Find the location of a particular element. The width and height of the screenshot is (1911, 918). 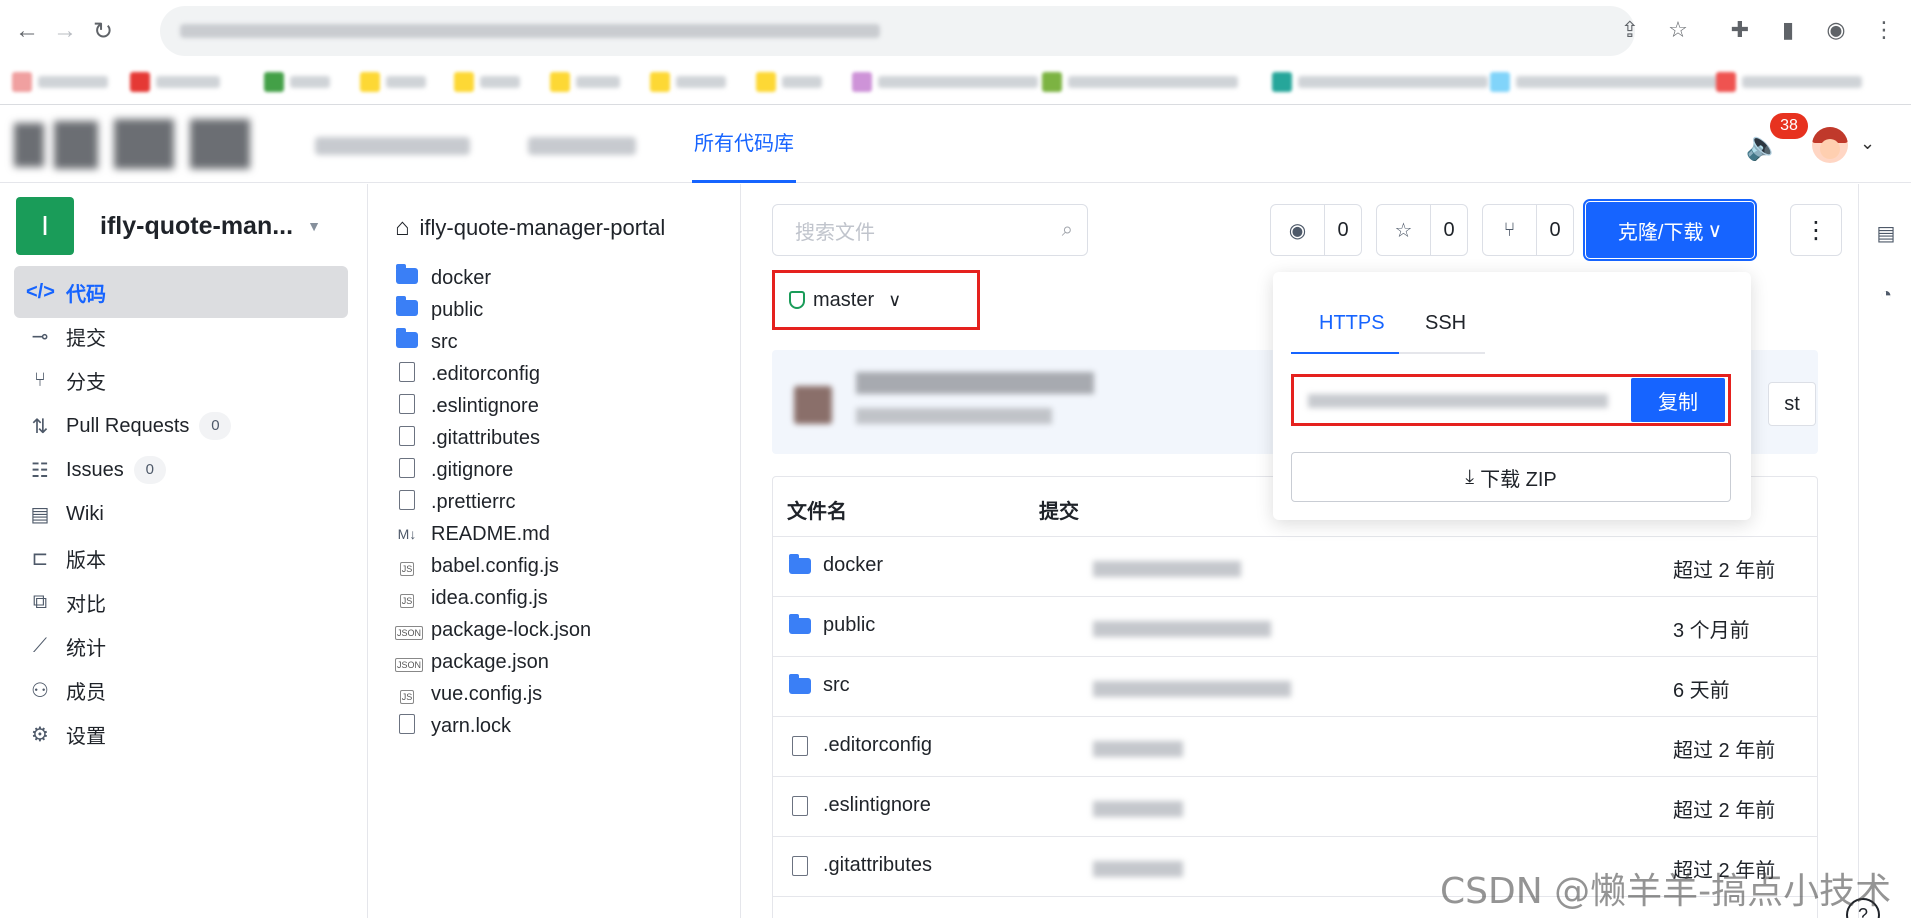

row-name: .eslintignore is located at coordinates (877, 805).